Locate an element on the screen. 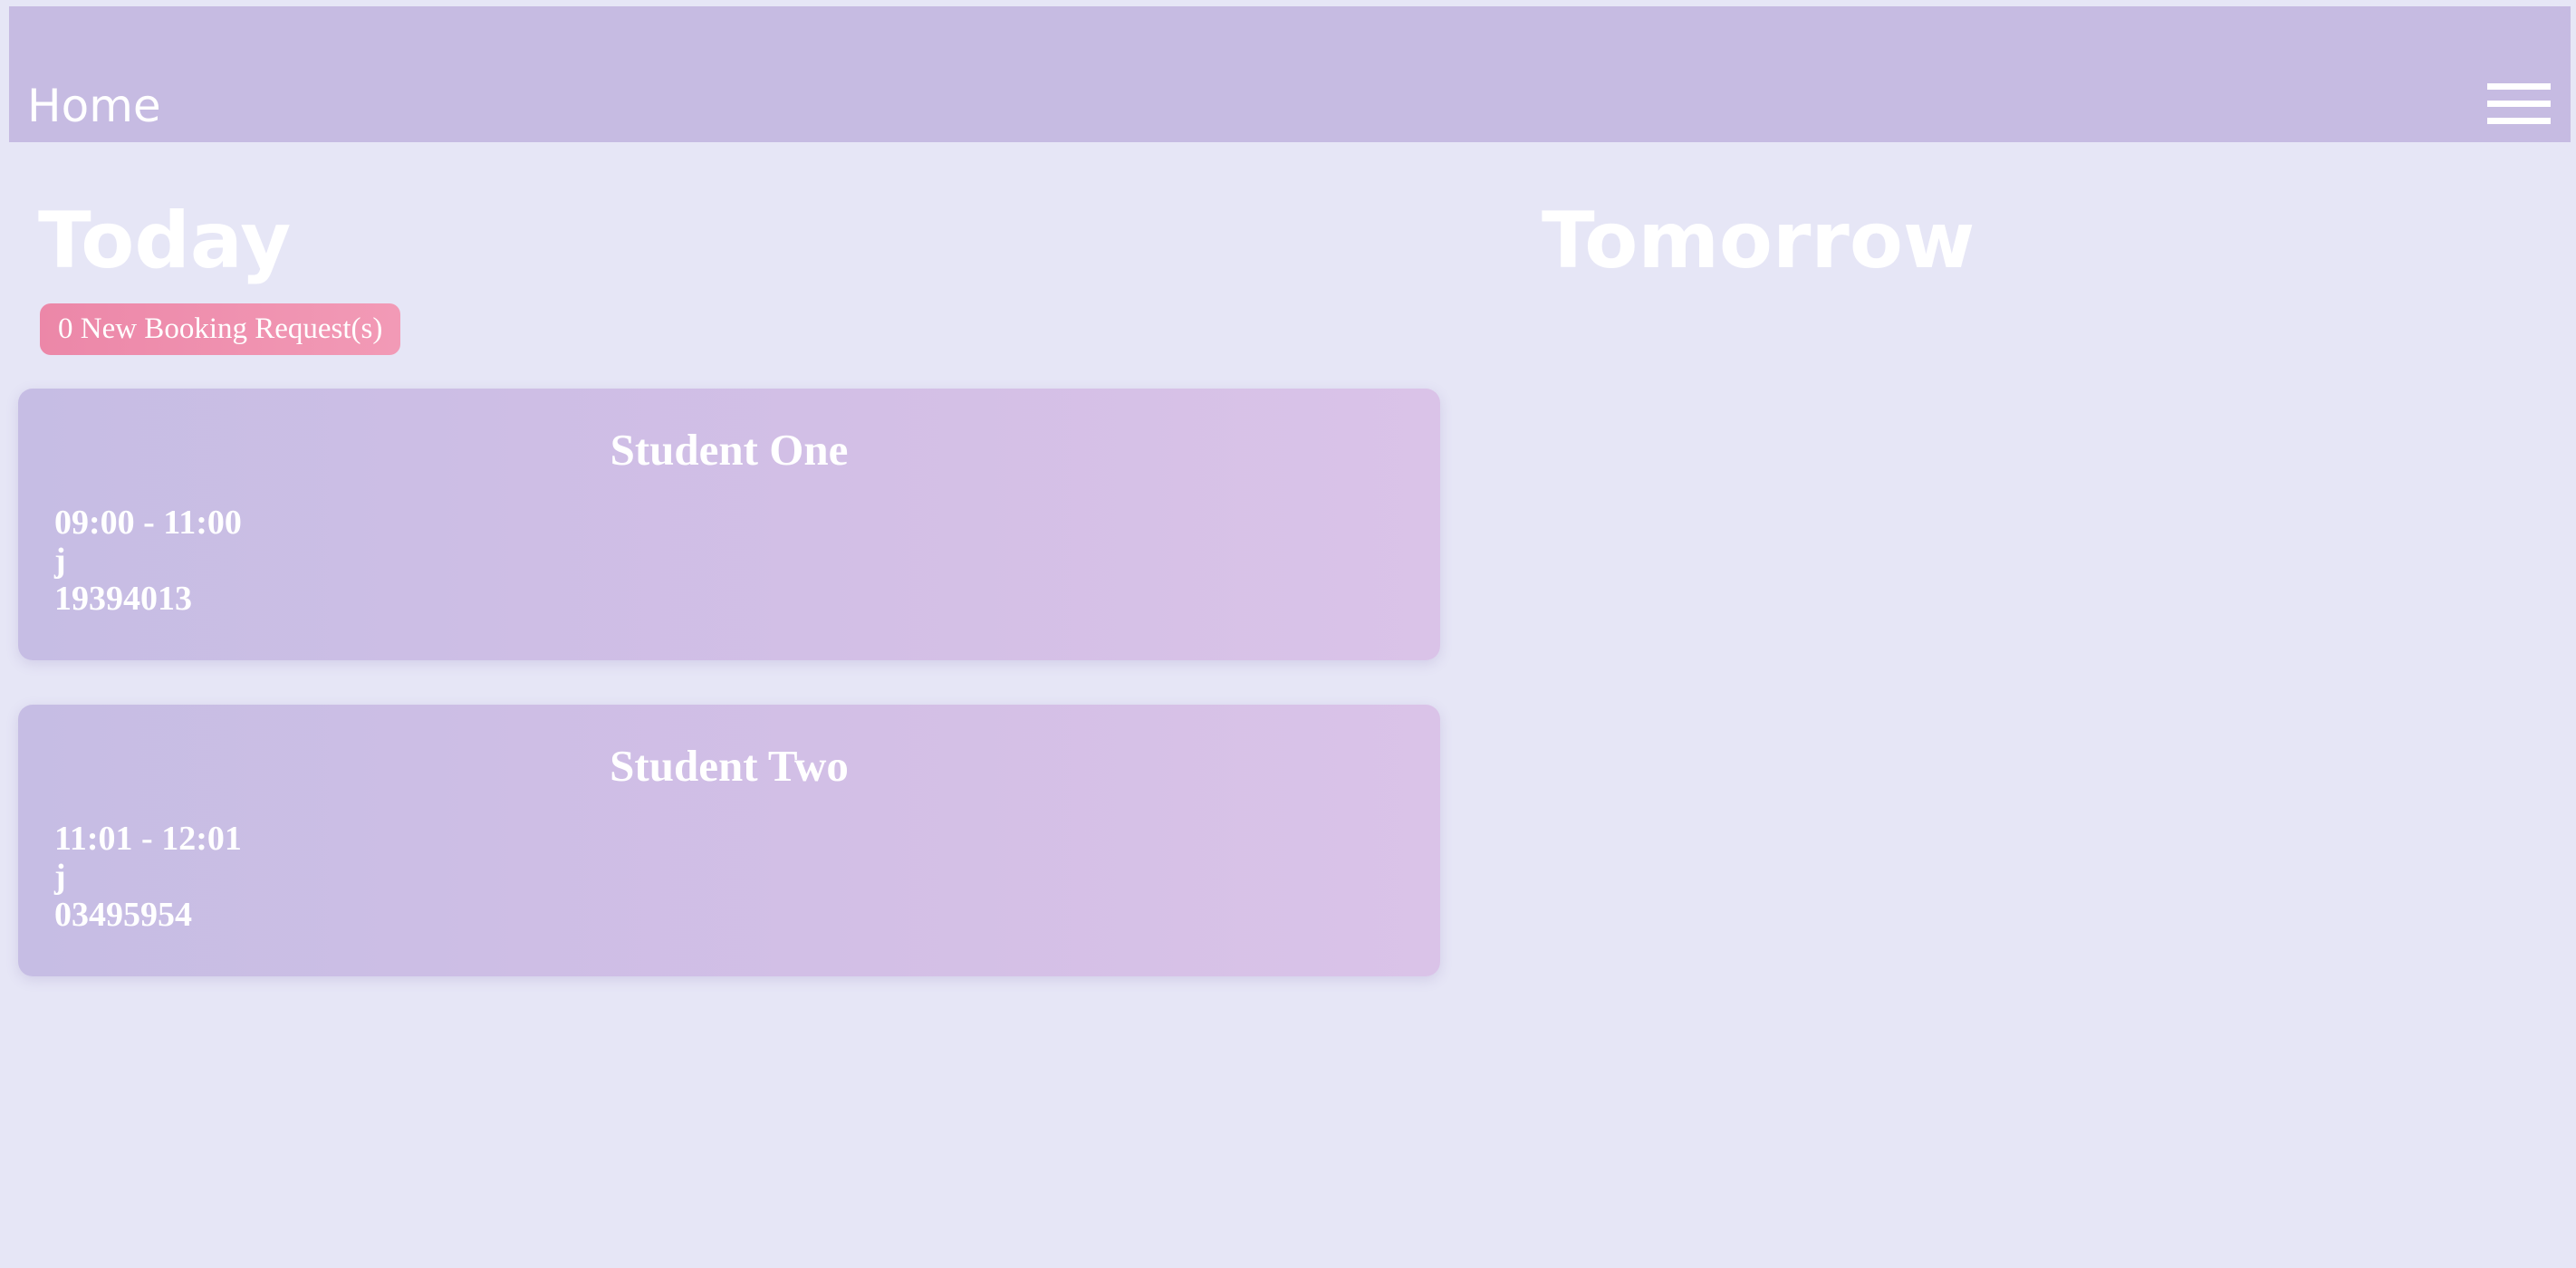 Image resolution: width=2576 pixels, height=1268 pixels. booking-time: 09:00 - 11:00 is located at coordinates (148, 523).